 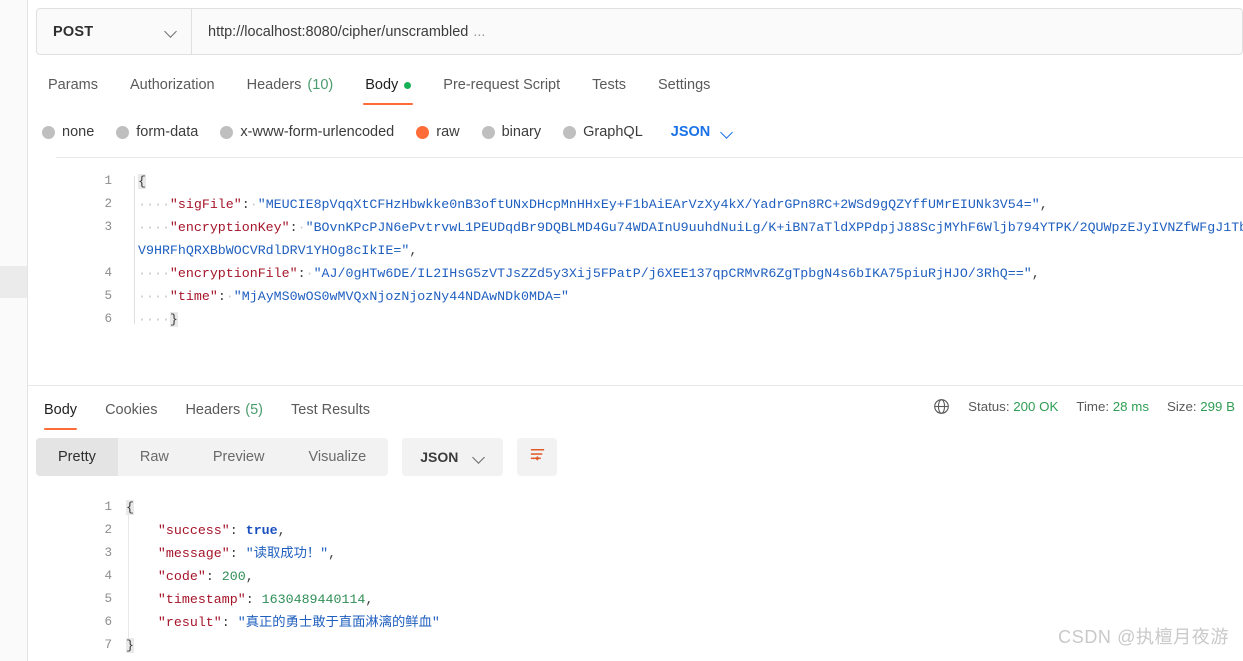 I want to click on response-tab-cookies: Cookies, so click(x=131, y=410).